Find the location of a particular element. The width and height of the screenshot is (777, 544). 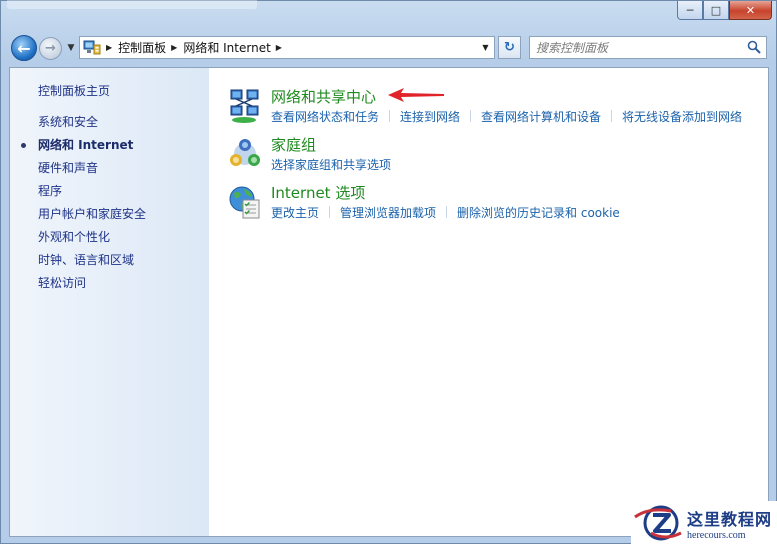

sidebar-item-network-internet: 网络和 Internet is located at coordinates (83, 148).